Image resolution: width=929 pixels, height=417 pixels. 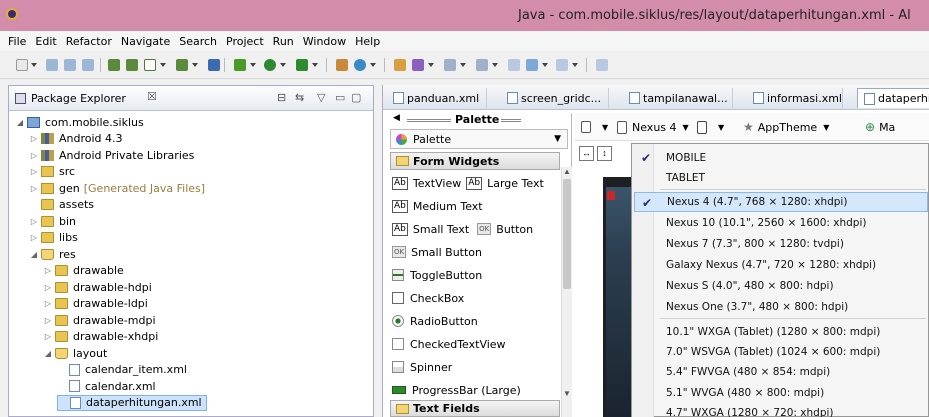 What do you see at coordinates (450, 65) in the screenshot?
I see `next-annotation-icon` at bounding box center [450, 65].